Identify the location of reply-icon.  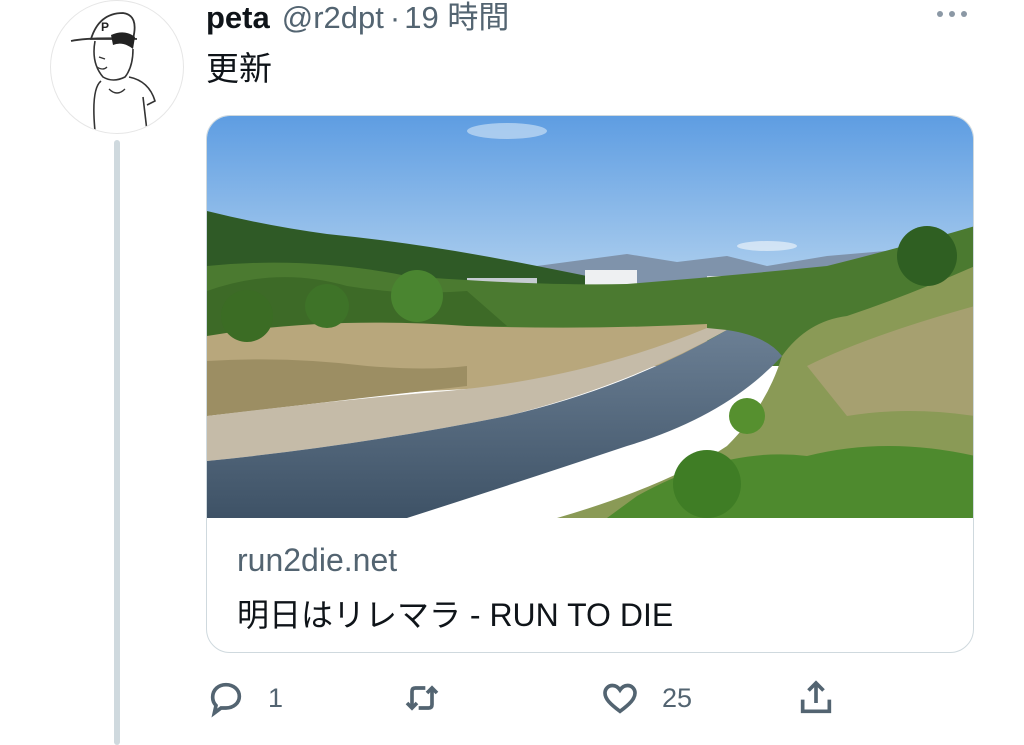
(226, 700).